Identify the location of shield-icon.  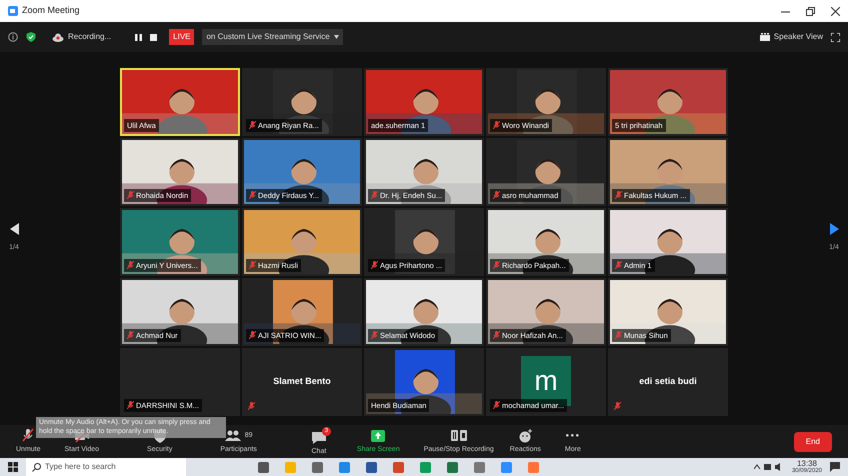
(31, 37).